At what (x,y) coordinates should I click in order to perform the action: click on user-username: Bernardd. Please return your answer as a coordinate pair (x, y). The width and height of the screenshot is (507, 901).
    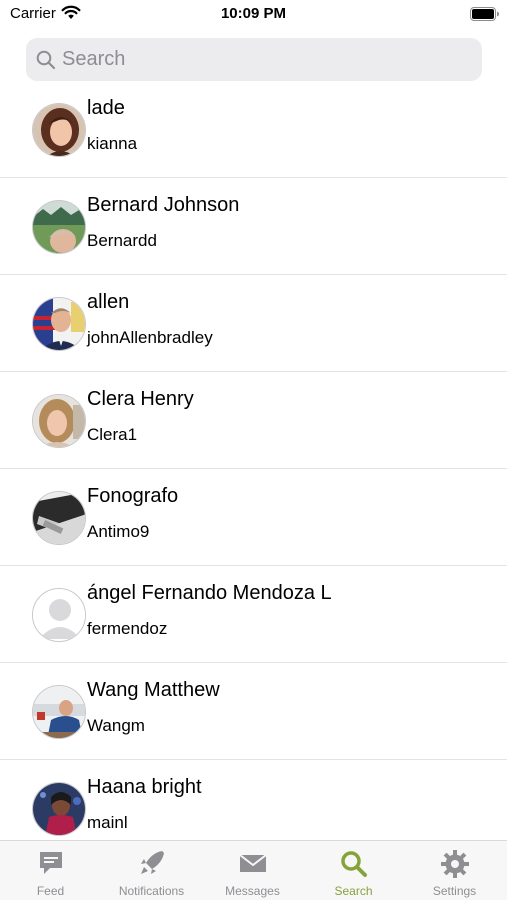
    Looking at the image, I should click on (122, 240).